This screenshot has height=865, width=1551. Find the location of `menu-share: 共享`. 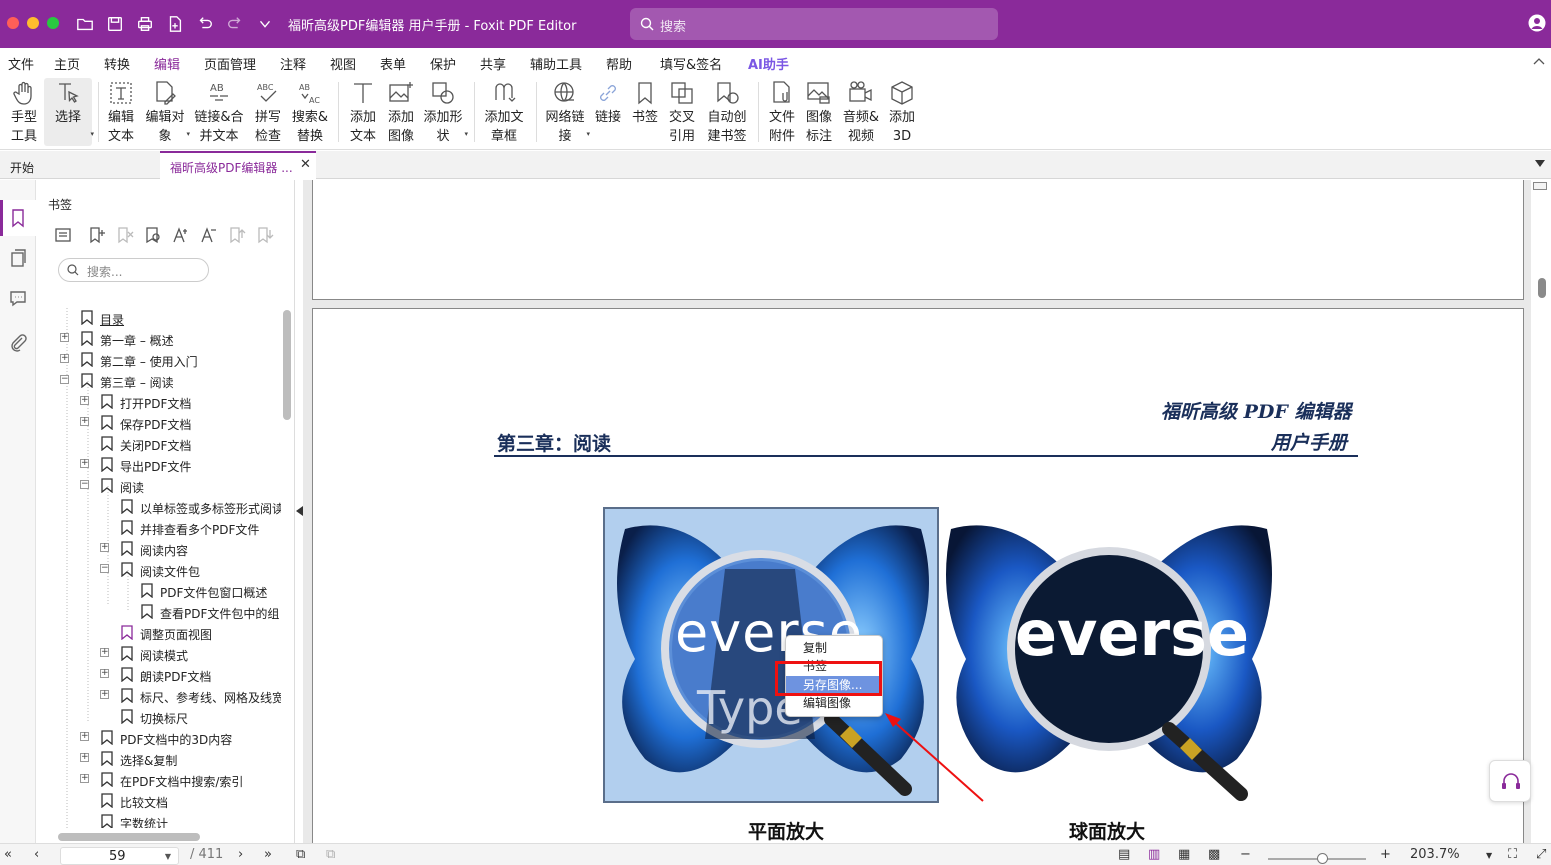

menu-share: 共享 is located at coordinates (493, 63).